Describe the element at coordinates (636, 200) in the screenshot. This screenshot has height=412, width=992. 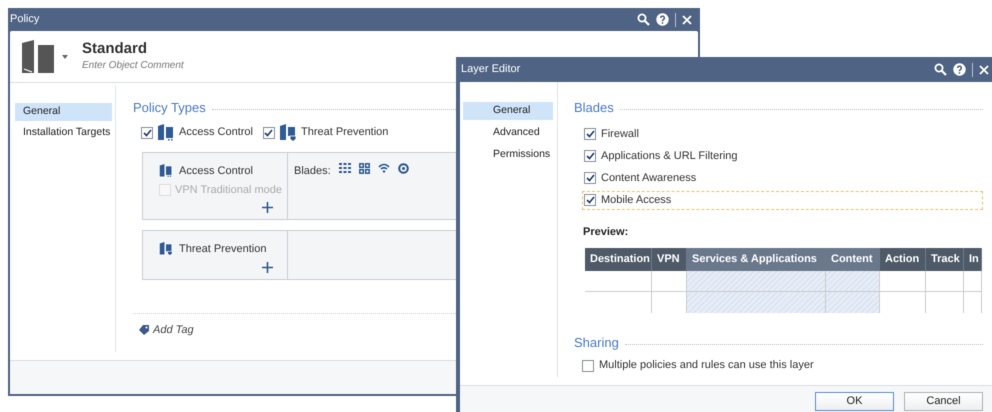
I see `checkbox-label: Mobile Access` at that location.